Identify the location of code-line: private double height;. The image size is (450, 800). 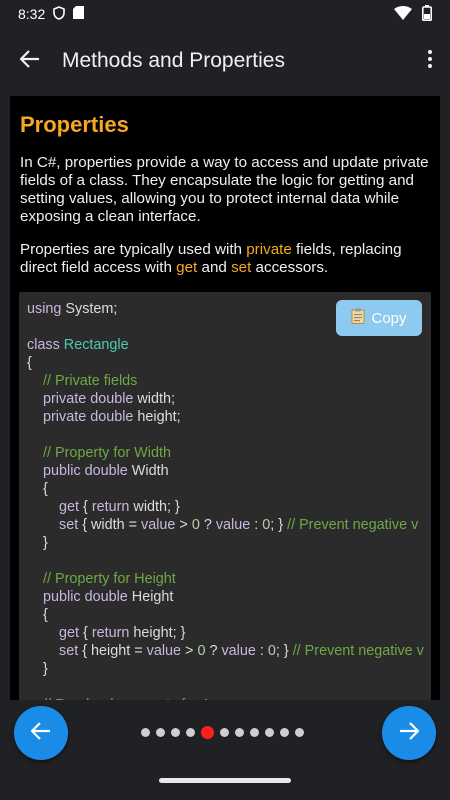
(225, 417).